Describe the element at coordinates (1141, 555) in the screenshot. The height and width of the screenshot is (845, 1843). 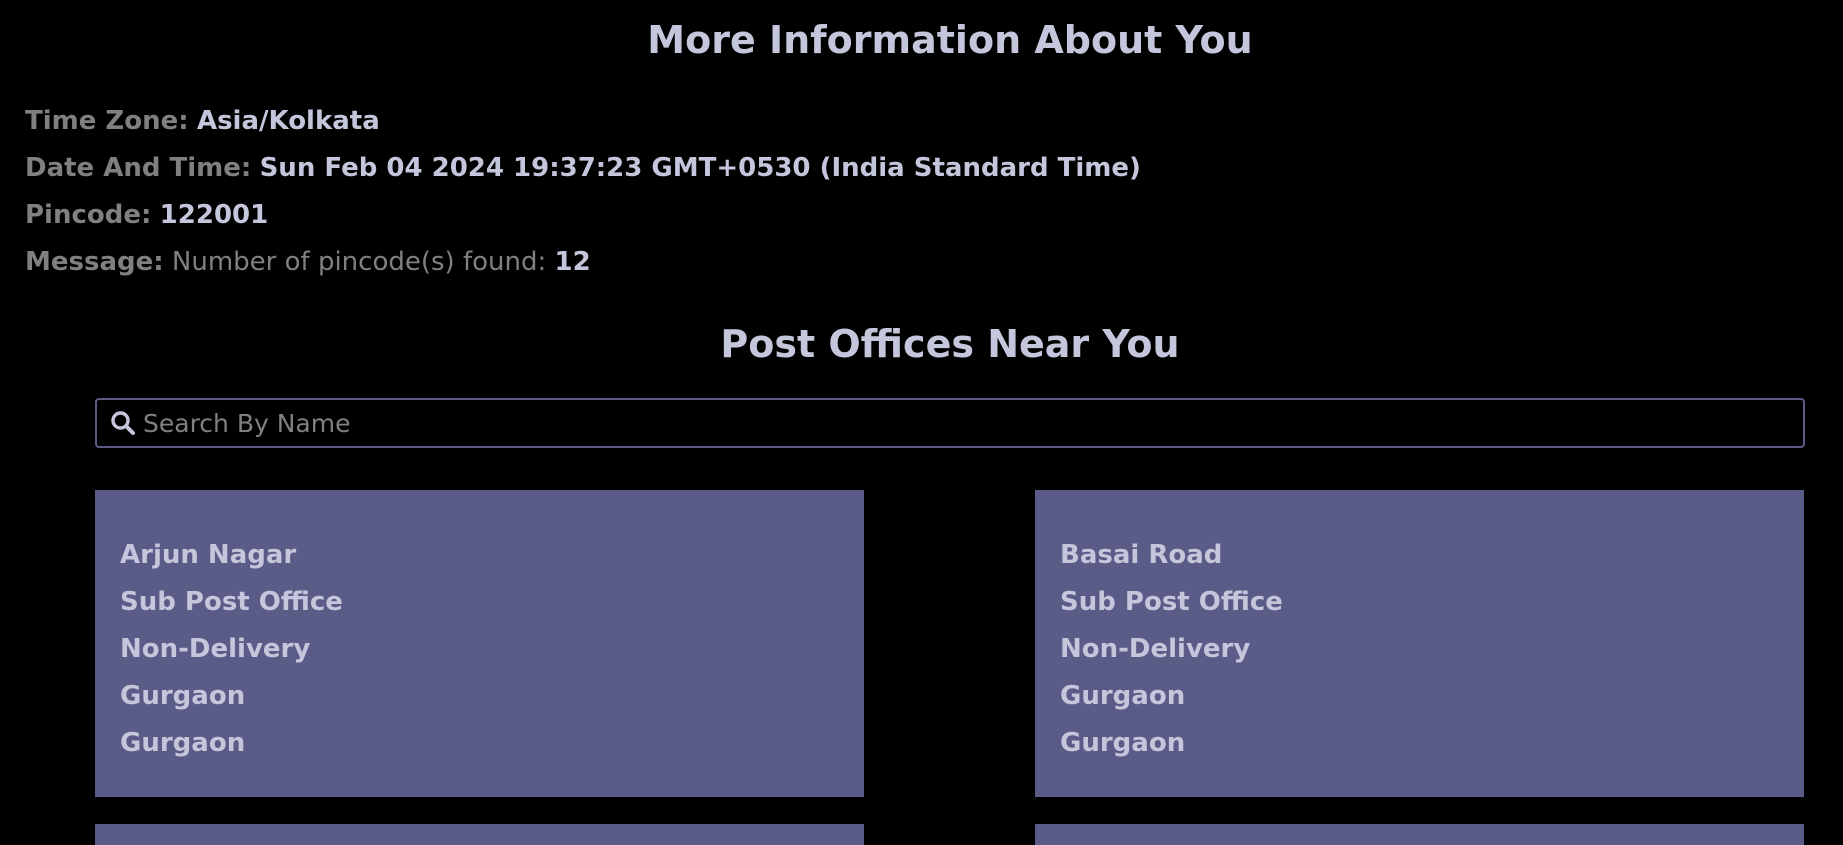
I see `card-name: Basai Road` at that location.